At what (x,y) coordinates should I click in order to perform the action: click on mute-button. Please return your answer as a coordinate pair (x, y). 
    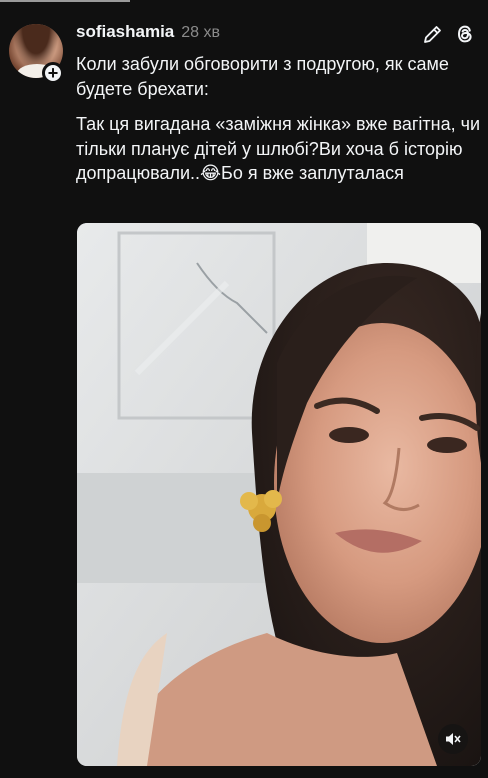
    Looking at the image, I should click on (453, 739).